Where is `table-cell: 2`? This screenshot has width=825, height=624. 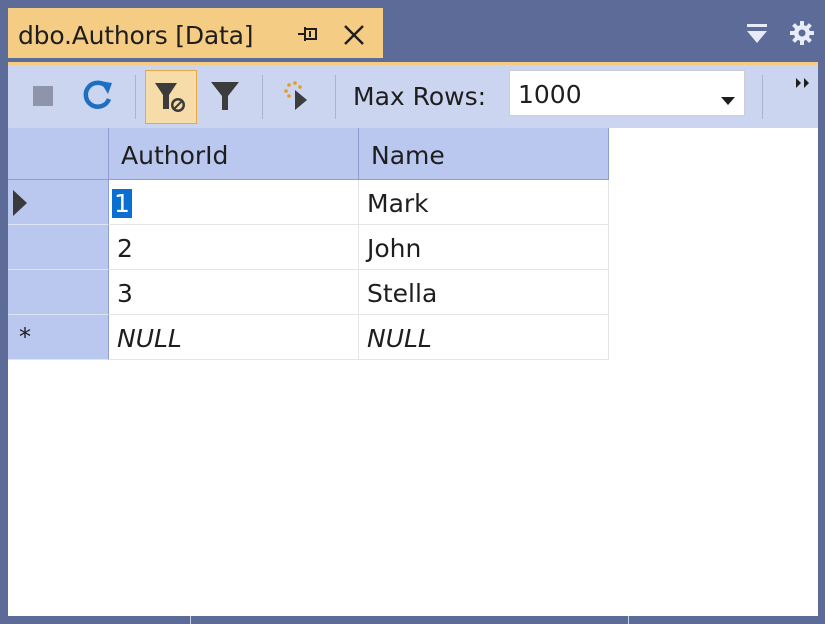 table-cell: 2 is located at coordinates (234, 247).